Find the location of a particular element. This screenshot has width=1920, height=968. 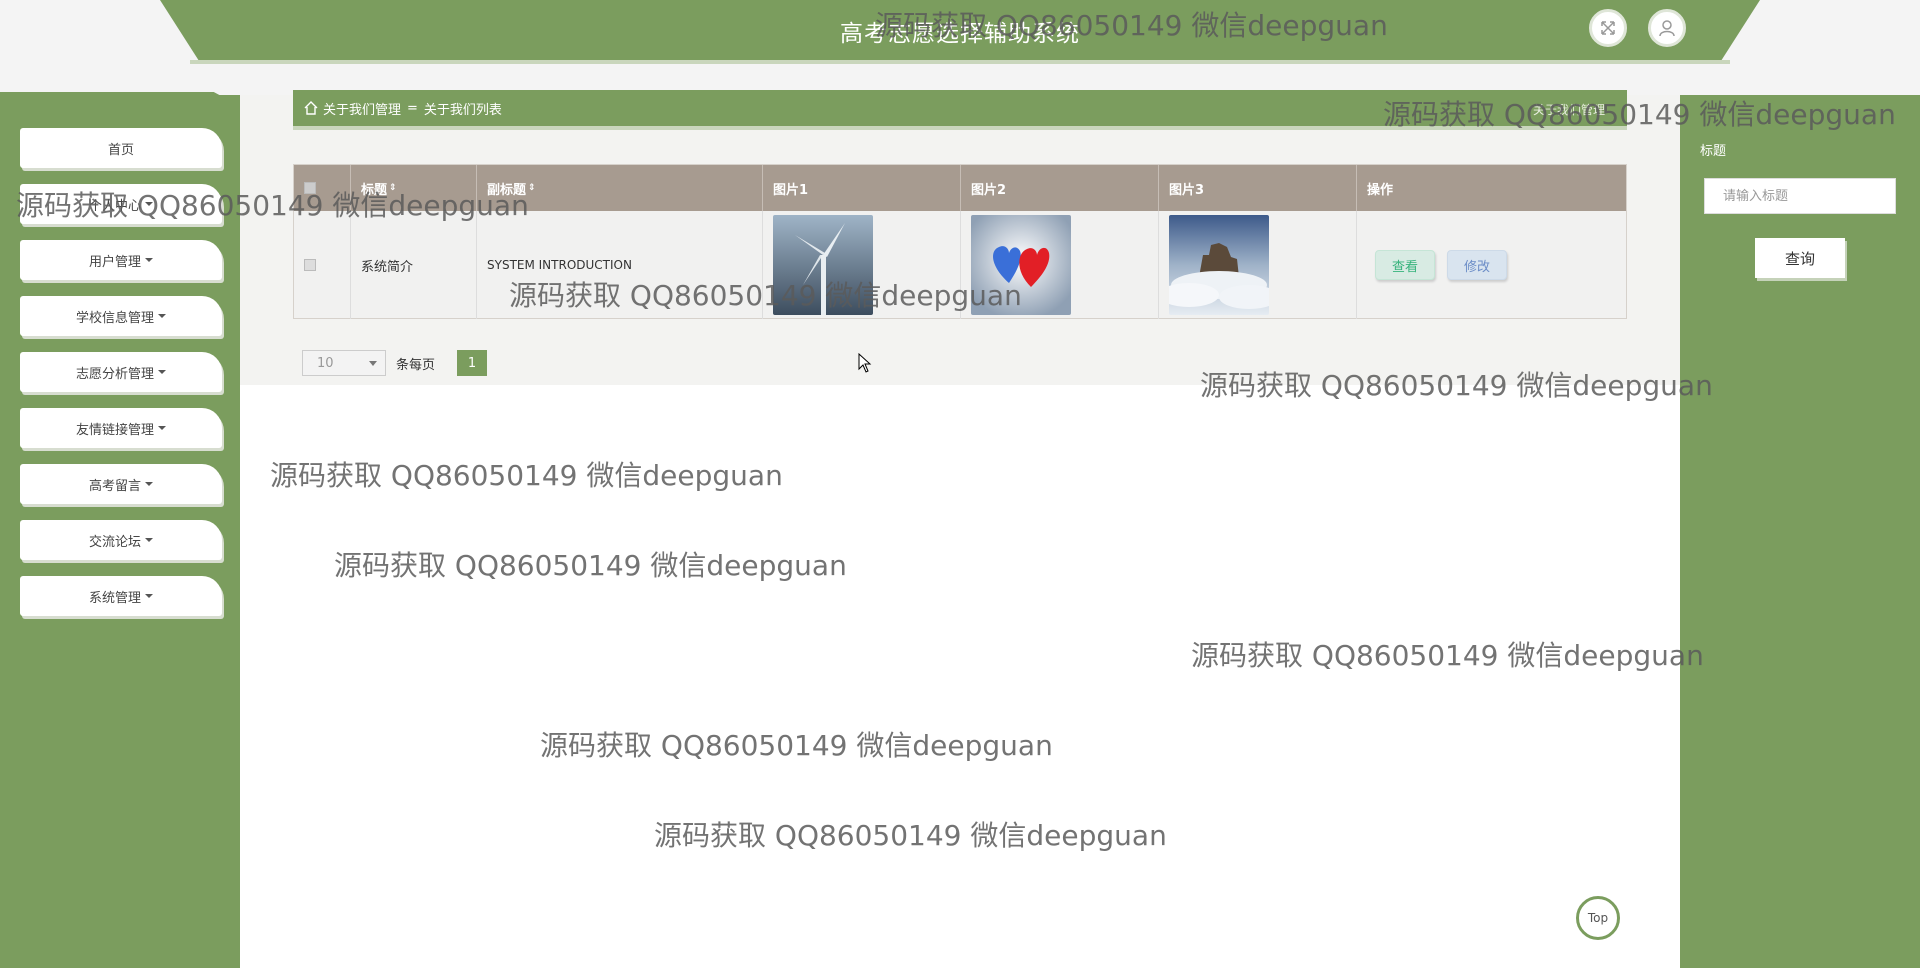

sidebar-item-label: 志愿分析管理 is located at coordinates (114, 374).